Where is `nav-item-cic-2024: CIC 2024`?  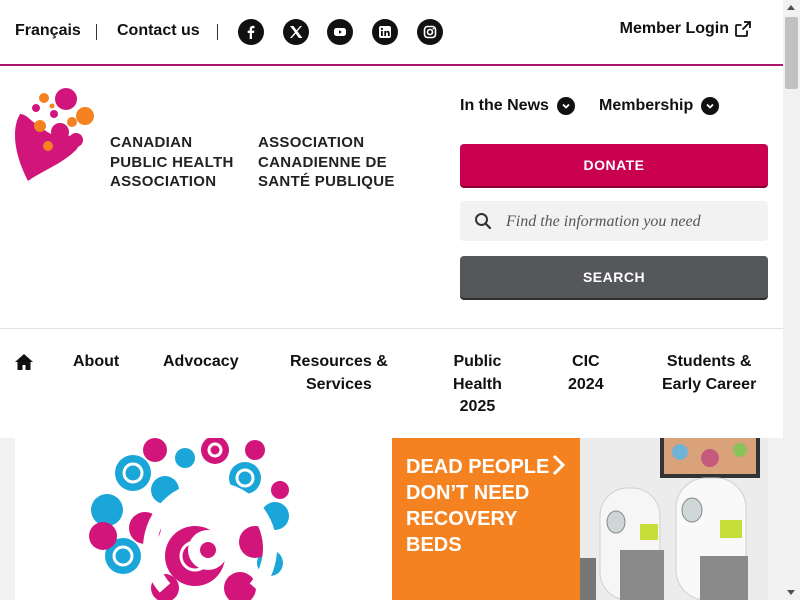
nav-item-cic-2024: CIC 2024 is located at coordinates (586, 373).